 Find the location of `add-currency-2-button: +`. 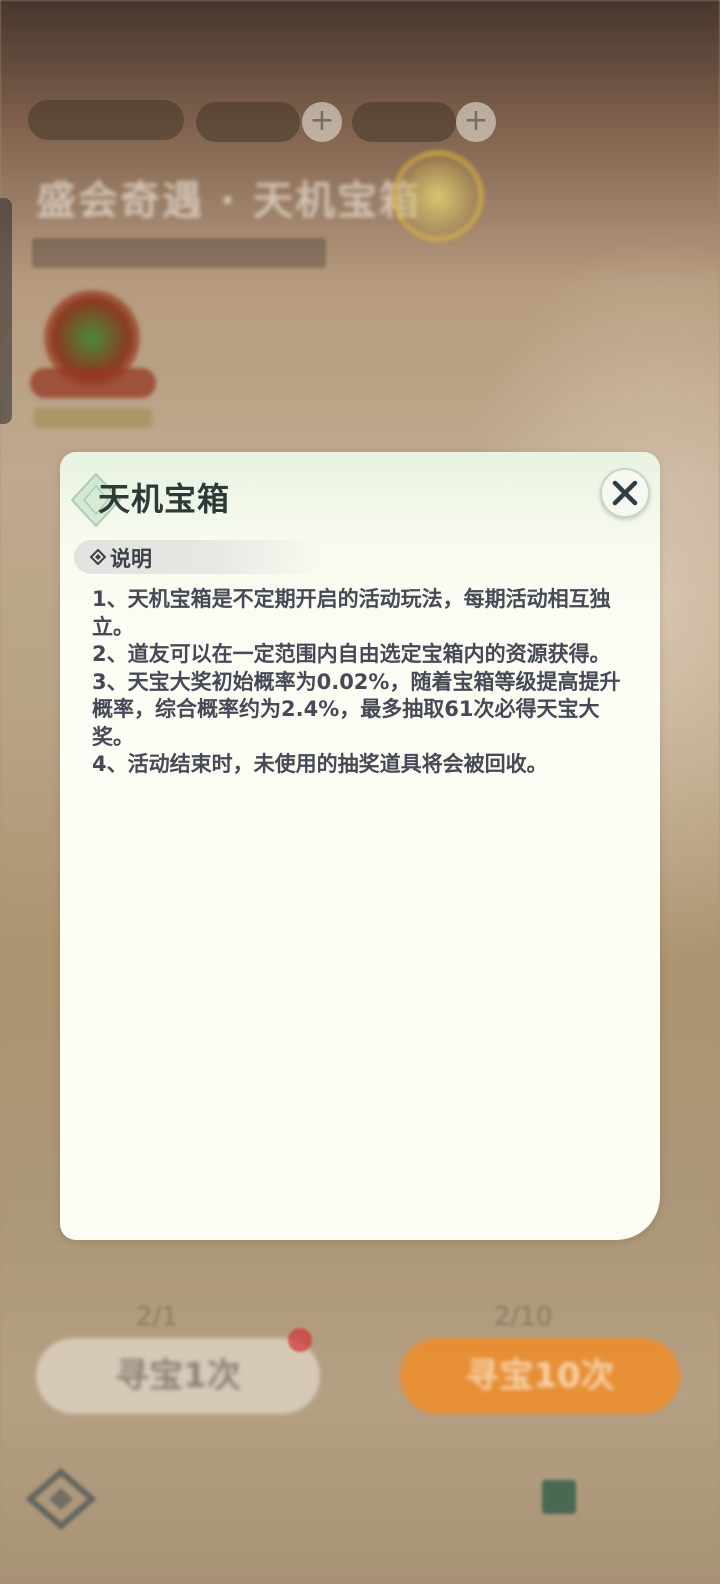

add-currency-2-button: + is located at coordinates (476, 122).